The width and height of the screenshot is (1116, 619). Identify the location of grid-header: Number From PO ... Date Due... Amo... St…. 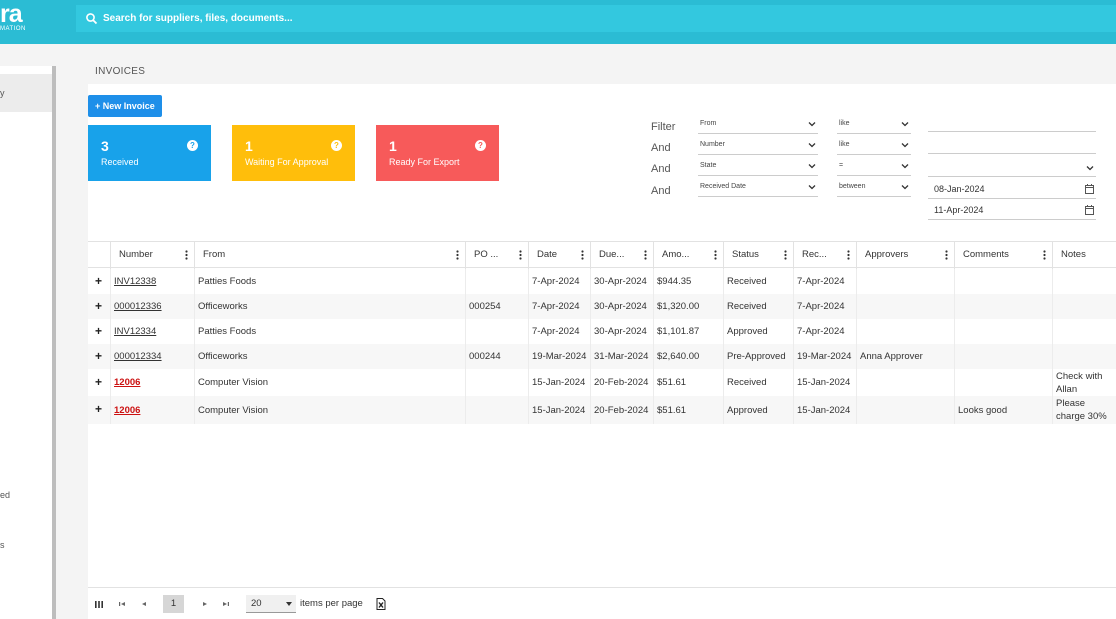
(602, 255).